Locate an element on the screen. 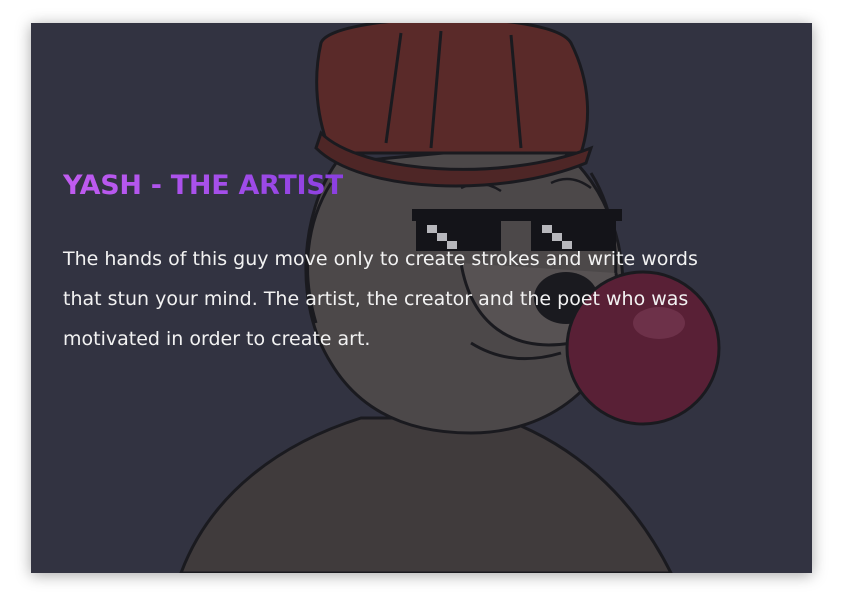 The width and height of the screenshot is (850, 604). cap is located at coordinates (452, 89).